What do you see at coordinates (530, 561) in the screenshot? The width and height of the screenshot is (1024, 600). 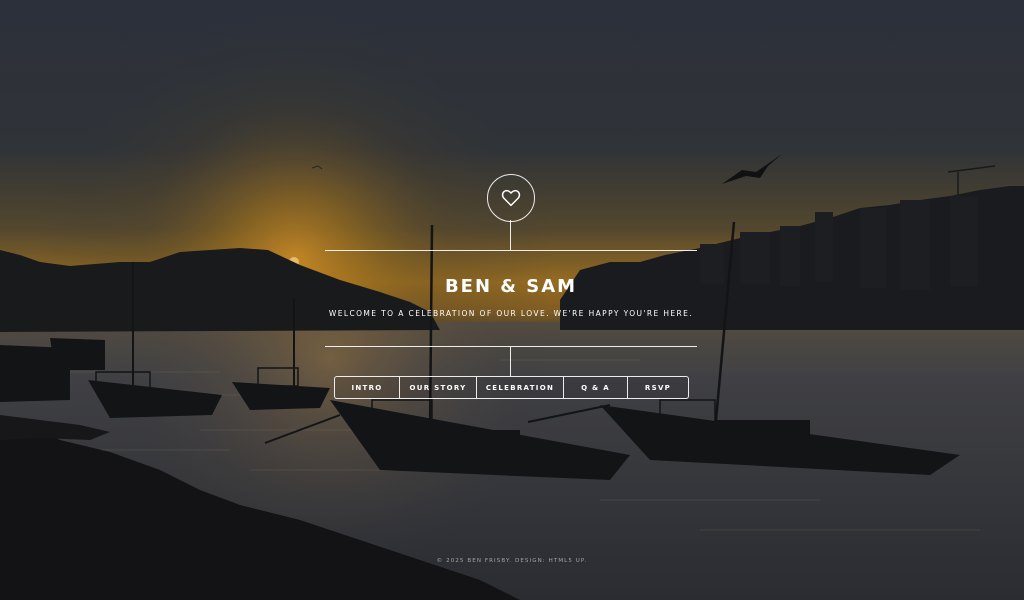 I see `footer-design-label: Design:` at bounding box center [530, 561].